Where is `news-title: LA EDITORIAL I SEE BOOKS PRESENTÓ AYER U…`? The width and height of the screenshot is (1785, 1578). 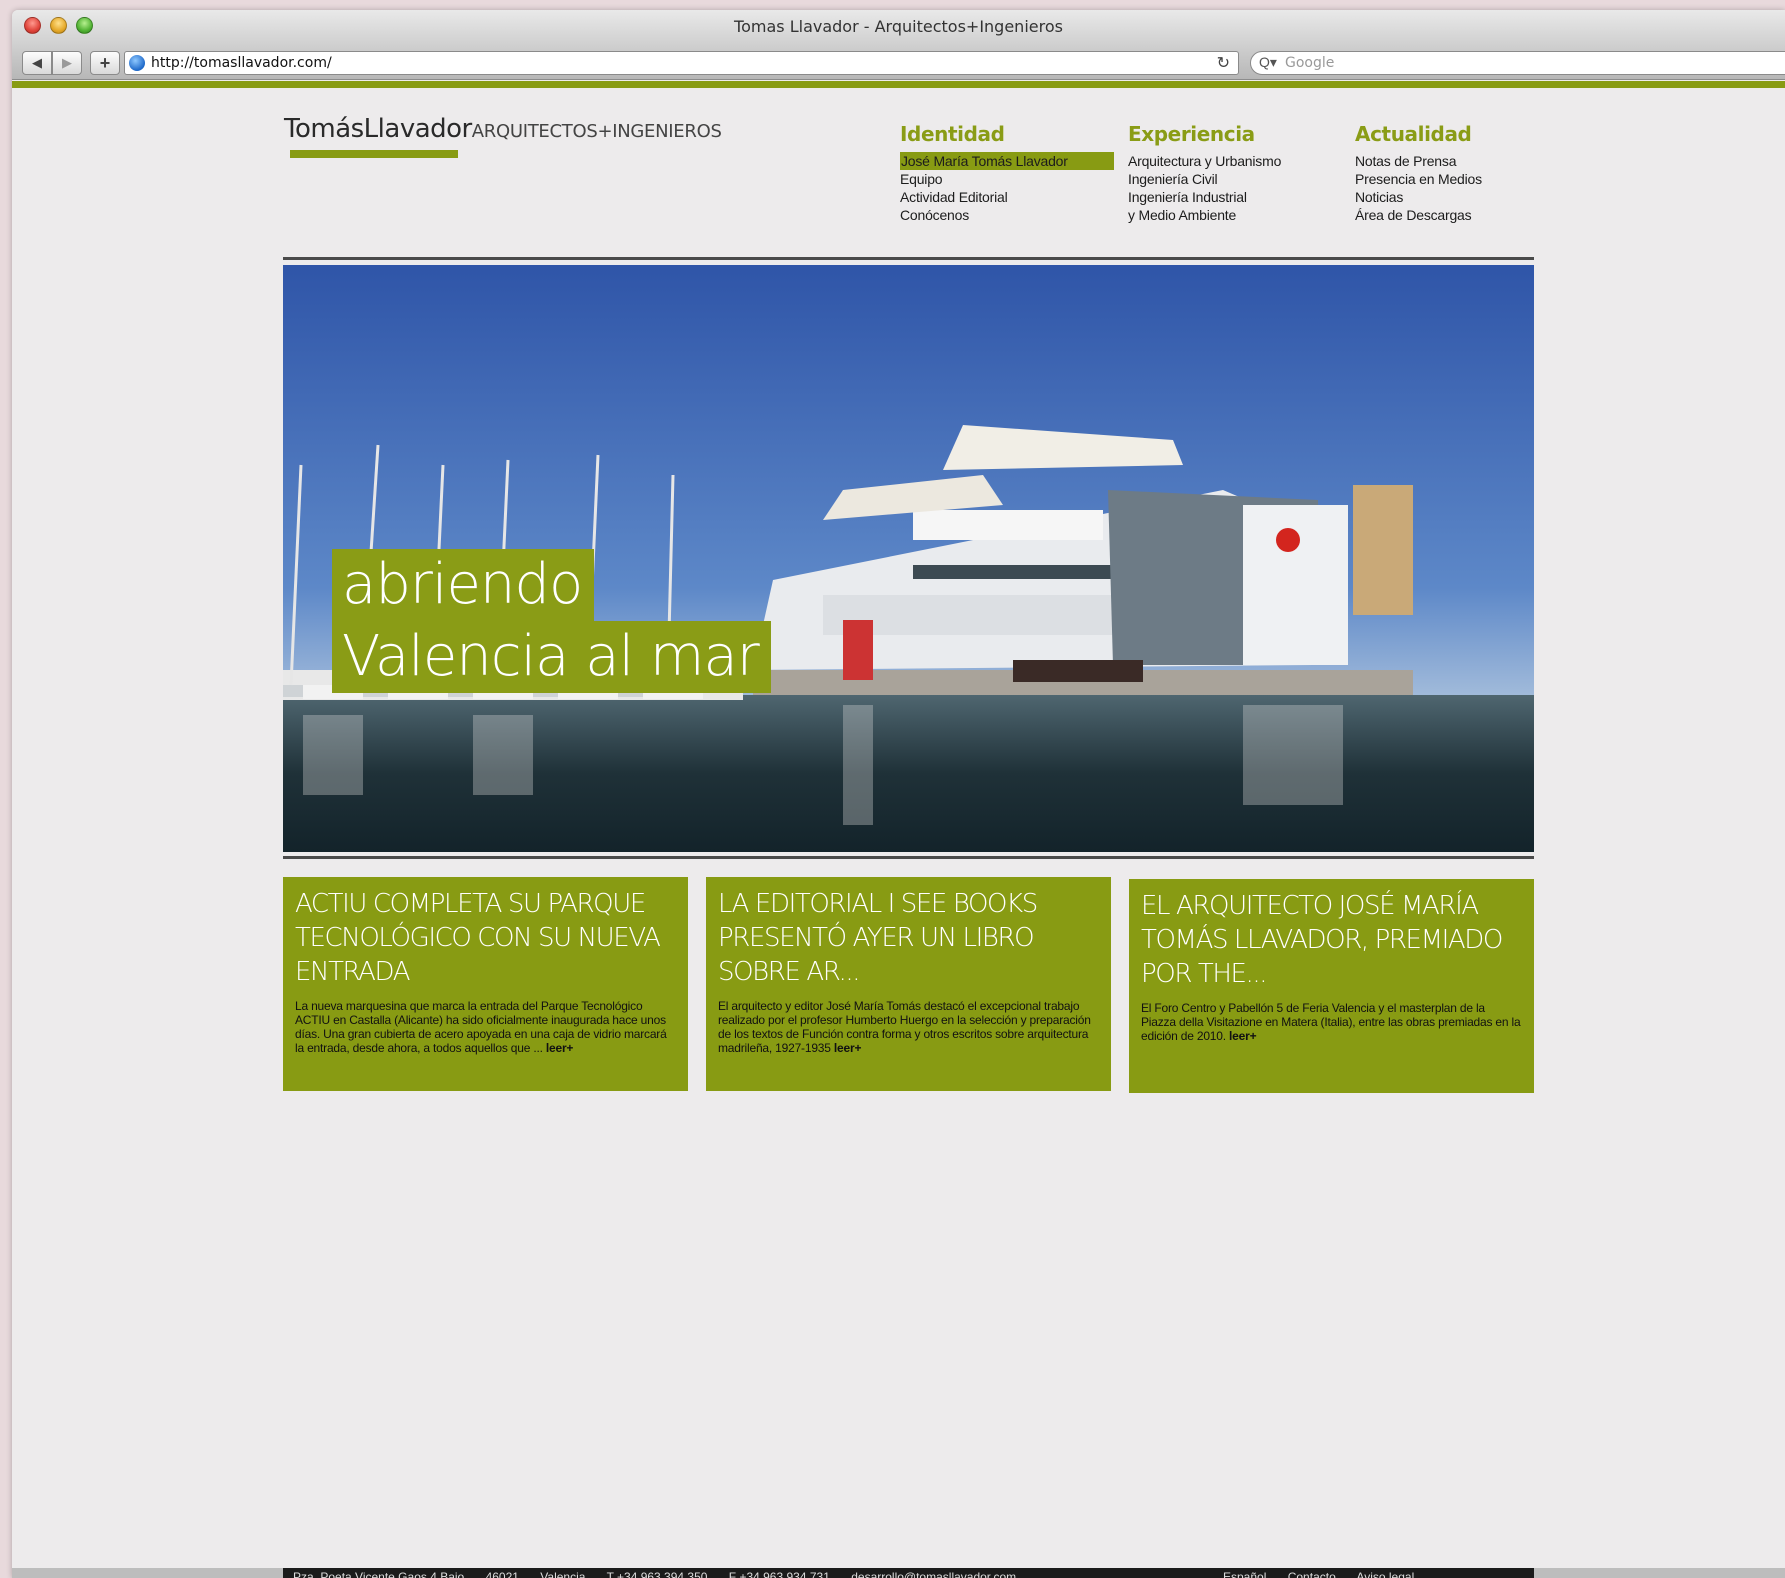 news-title: LA EDITORIAL I SEE BOOKS PRESENTÓ AYER U… is located at coordinates (908, 938).